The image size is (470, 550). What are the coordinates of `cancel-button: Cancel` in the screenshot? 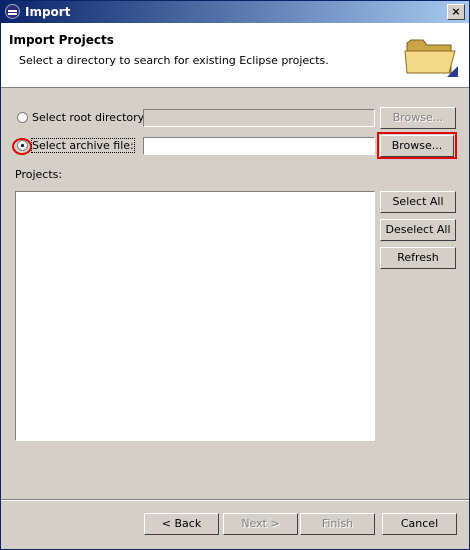 It's located at (419, 524).